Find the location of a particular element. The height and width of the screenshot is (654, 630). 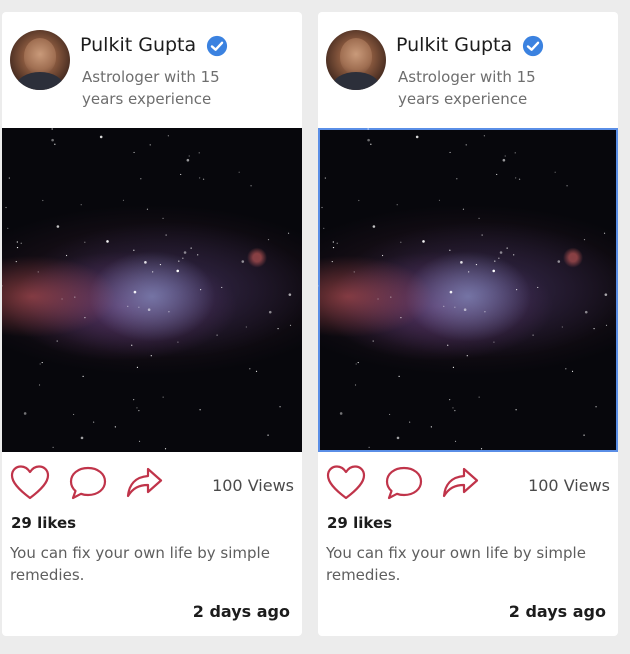

verified-badge-icon is located at coordinates (217, 46).